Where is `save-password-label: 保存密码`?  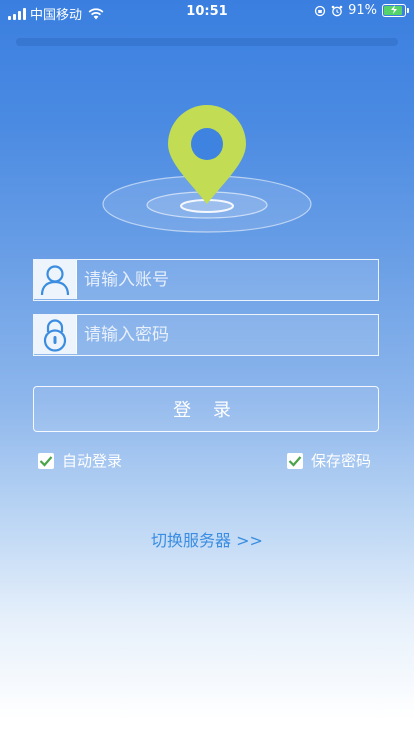 save-password-label: 保存密码 is located at coordinates (341, 461).